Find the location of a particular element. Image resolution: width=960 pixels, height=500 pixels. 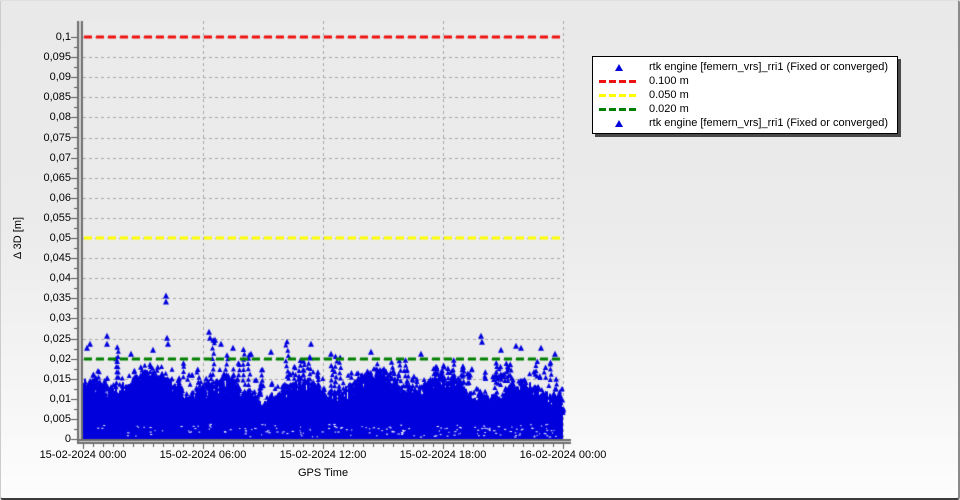

y-tick-label: 0,07 is located at coordinates (60, 157).